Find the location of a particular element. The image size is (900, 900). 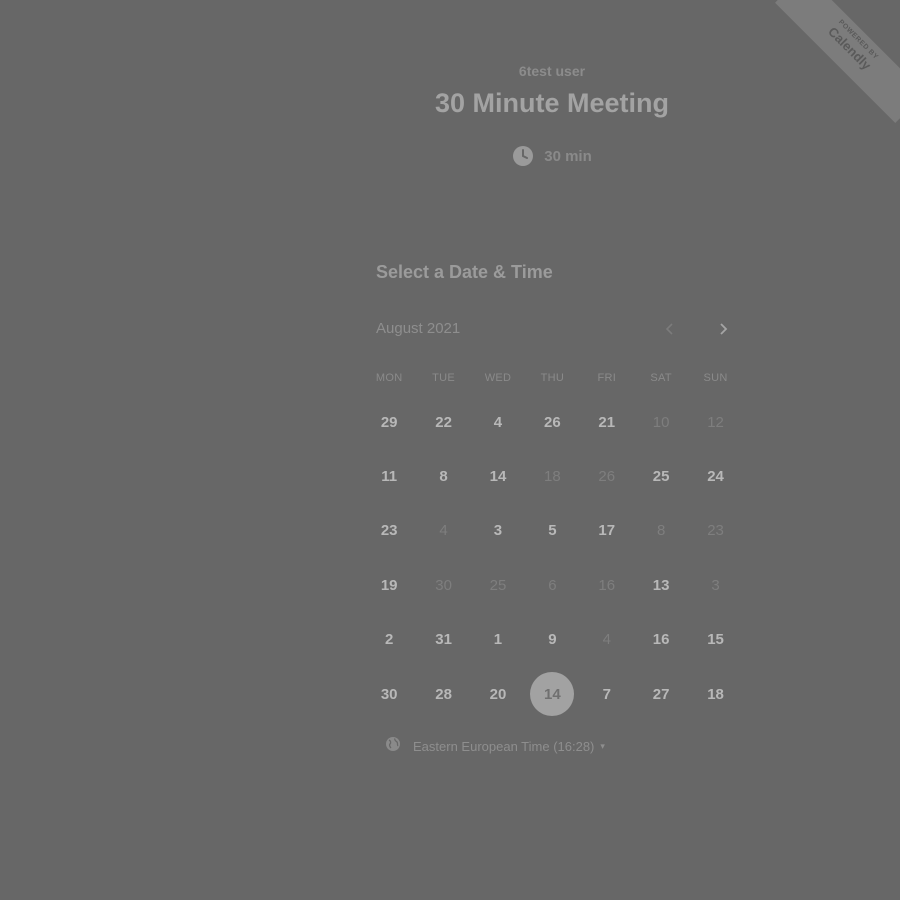

day-disabled: 30 is located at coordinates (443, 585).